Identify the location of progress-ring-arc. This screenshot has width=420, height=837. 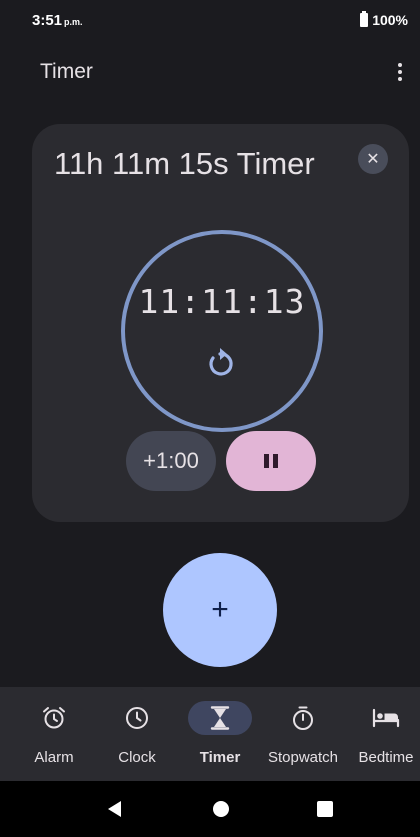
(222, 331).